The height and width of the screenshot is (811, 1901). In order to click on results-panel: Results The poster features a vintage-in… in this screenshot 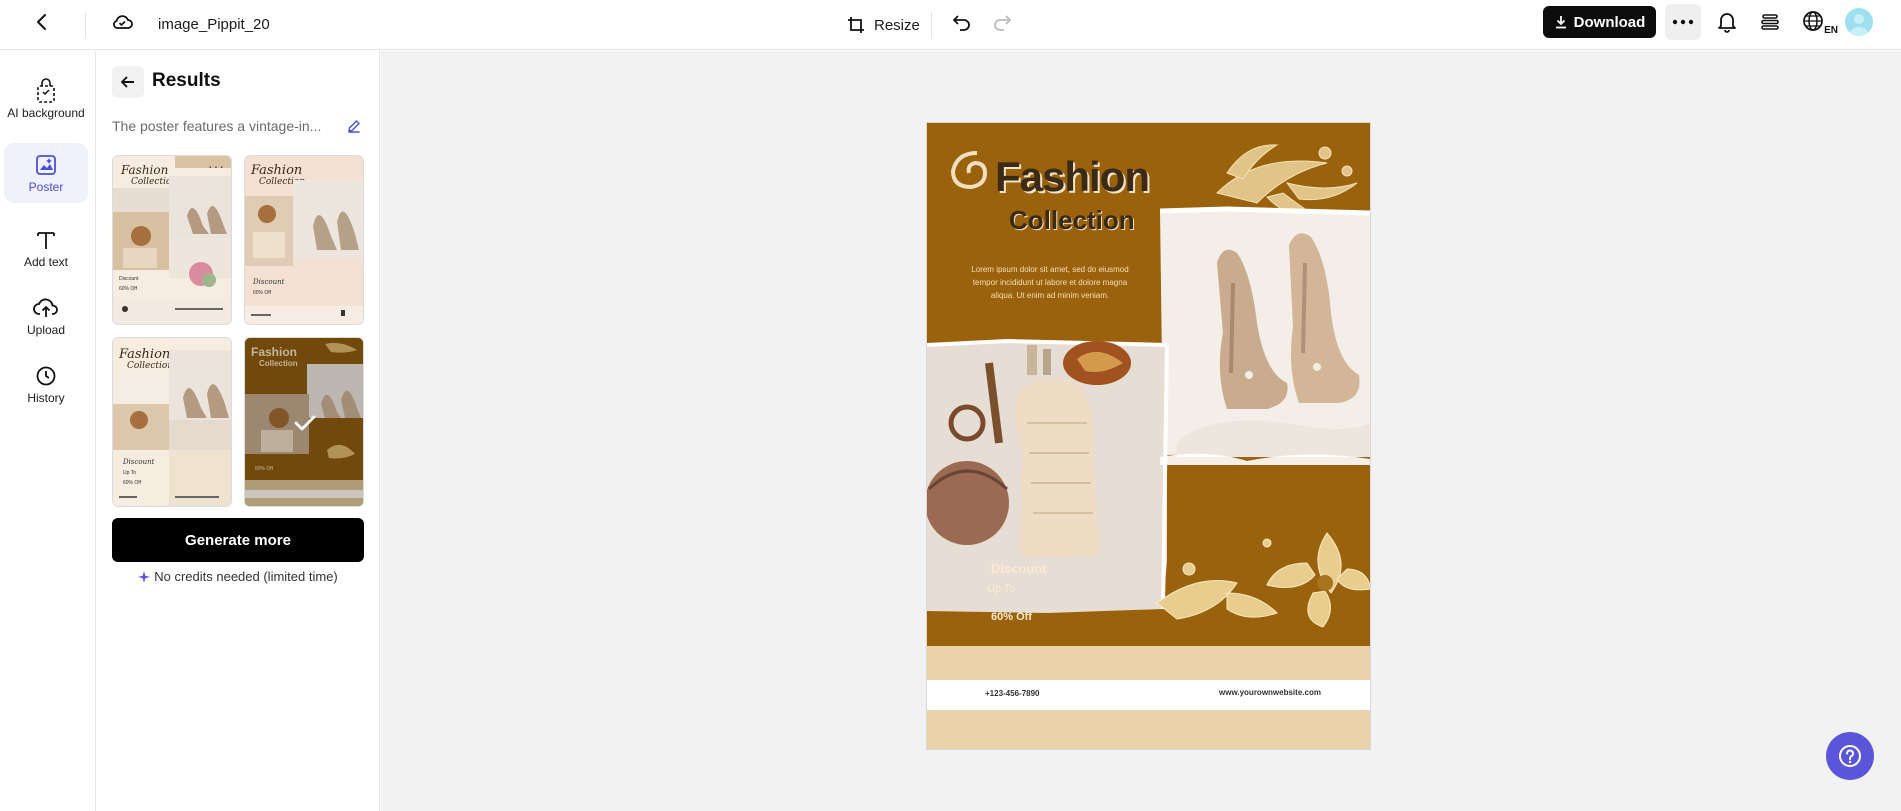, I will do `click(238, 431)`.